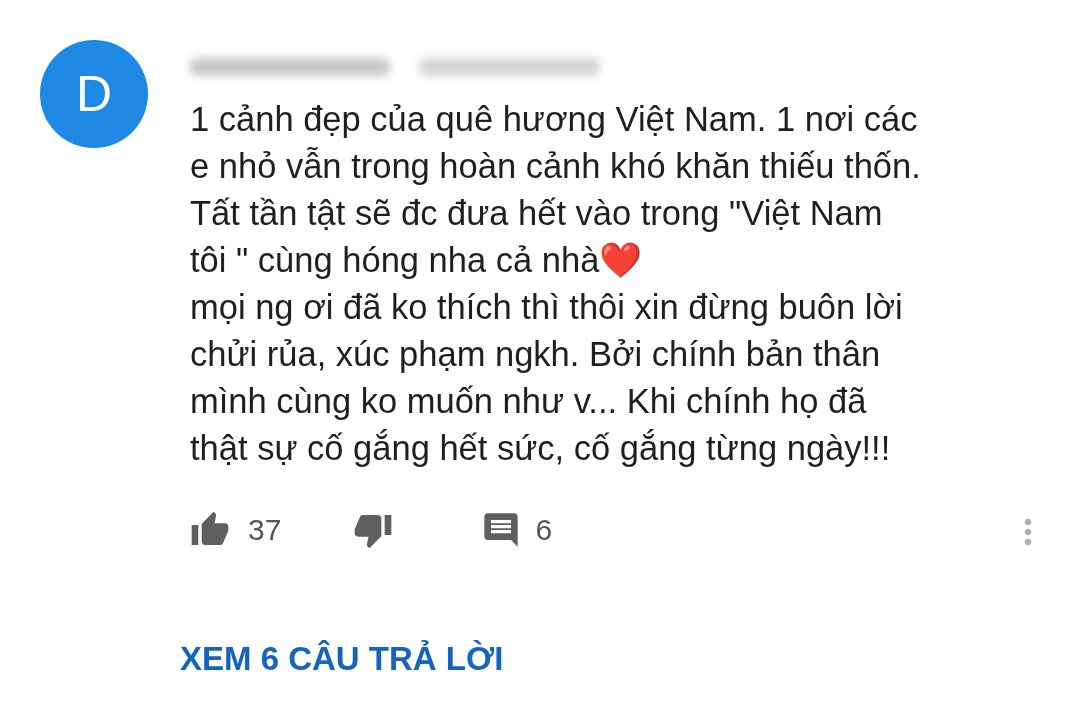 The width and height of the screenshot is (1080, 726). Describe the element at coordinates (265, 530) in the screenshot. I see `like-count: 37` at that location.